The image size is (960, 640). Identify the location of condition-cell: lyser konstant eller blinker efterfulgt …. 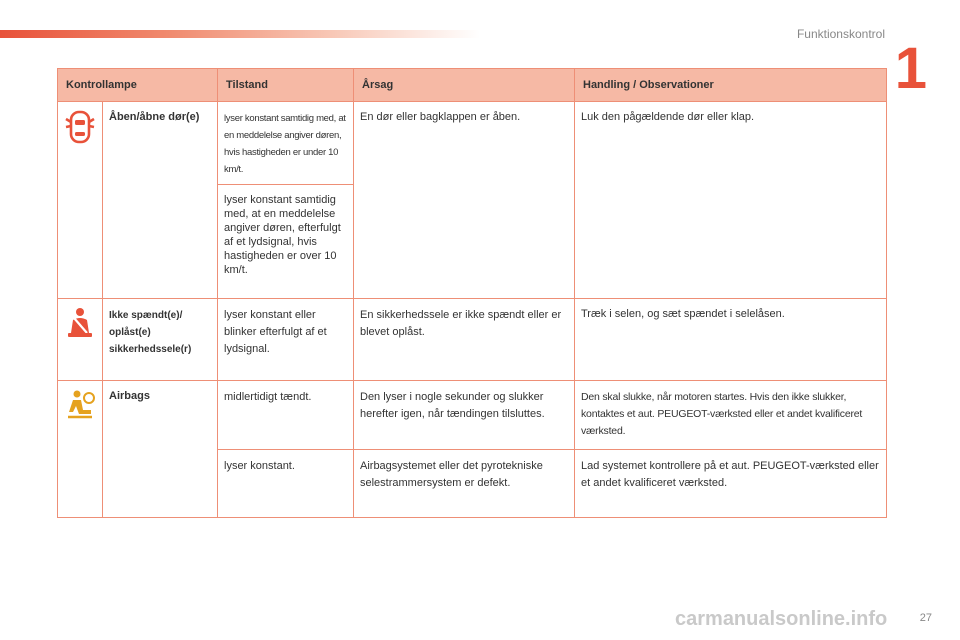
(285, 339).